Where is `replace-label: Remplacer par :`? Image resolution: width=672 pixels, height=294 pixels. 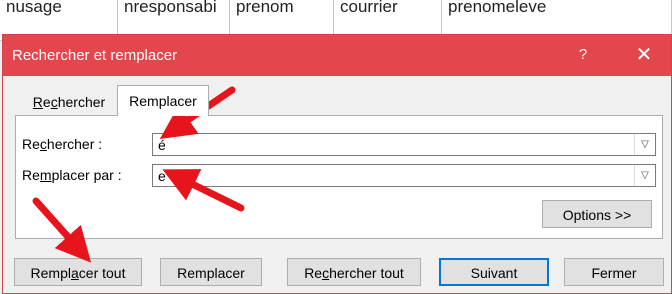 replace-label: Remplacer par : is located at coordinates (72, 175).